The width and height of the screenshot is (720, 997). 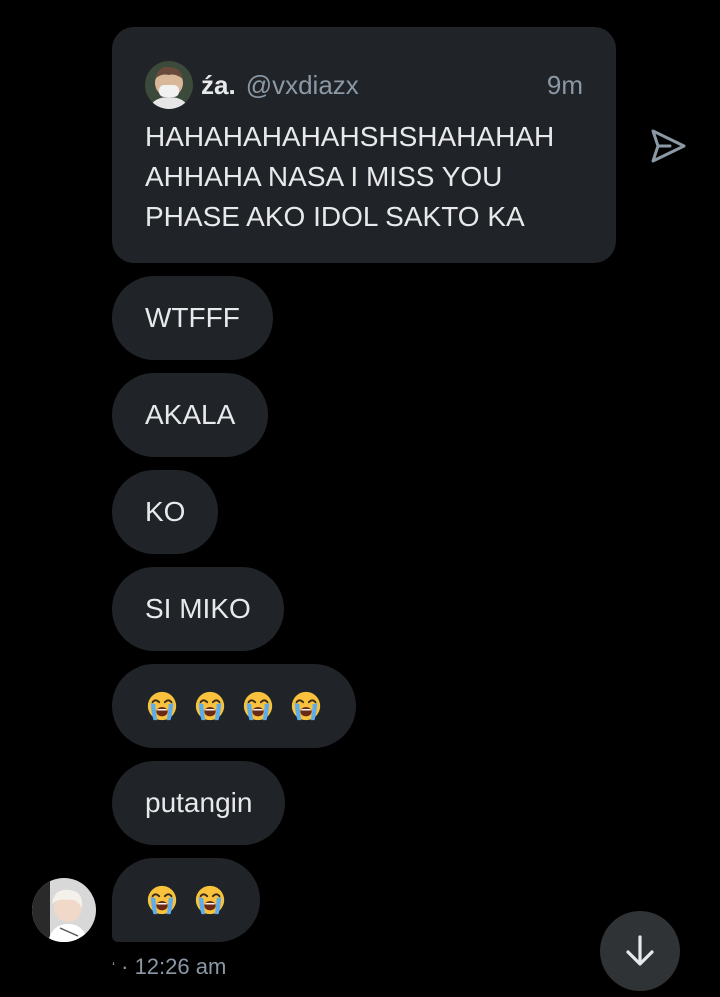 I want to click on message-bubble: putangin, so click(x=199, y=803).